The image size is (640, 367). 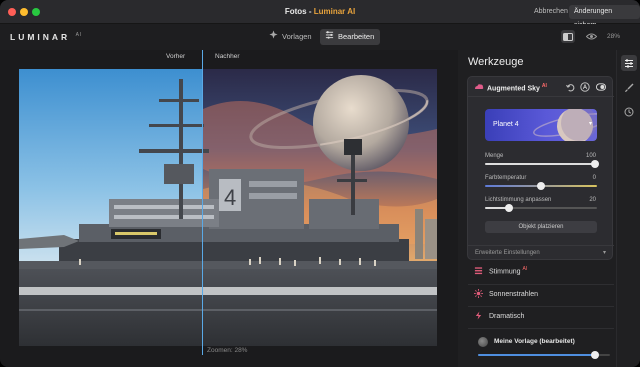 I want to click on place-object-button: Objekt platzieren, so click(x=541, y=227).